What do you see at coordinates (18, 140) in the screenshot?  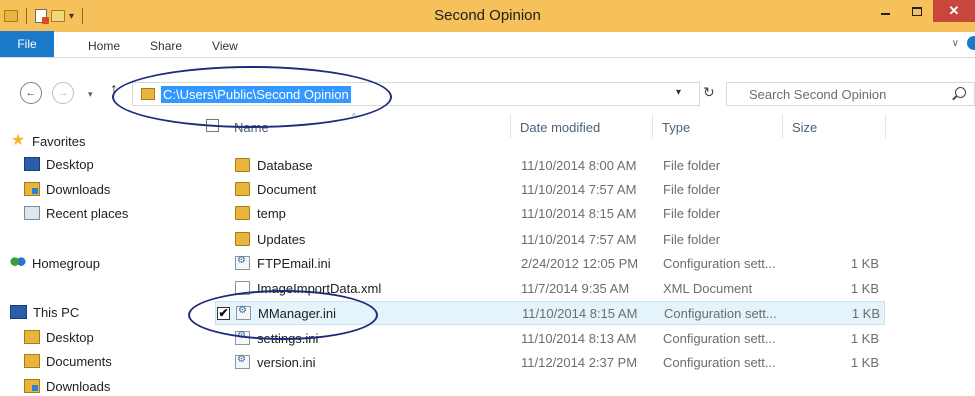 I see `star-icon: ★` at bounding box center [18, 140].